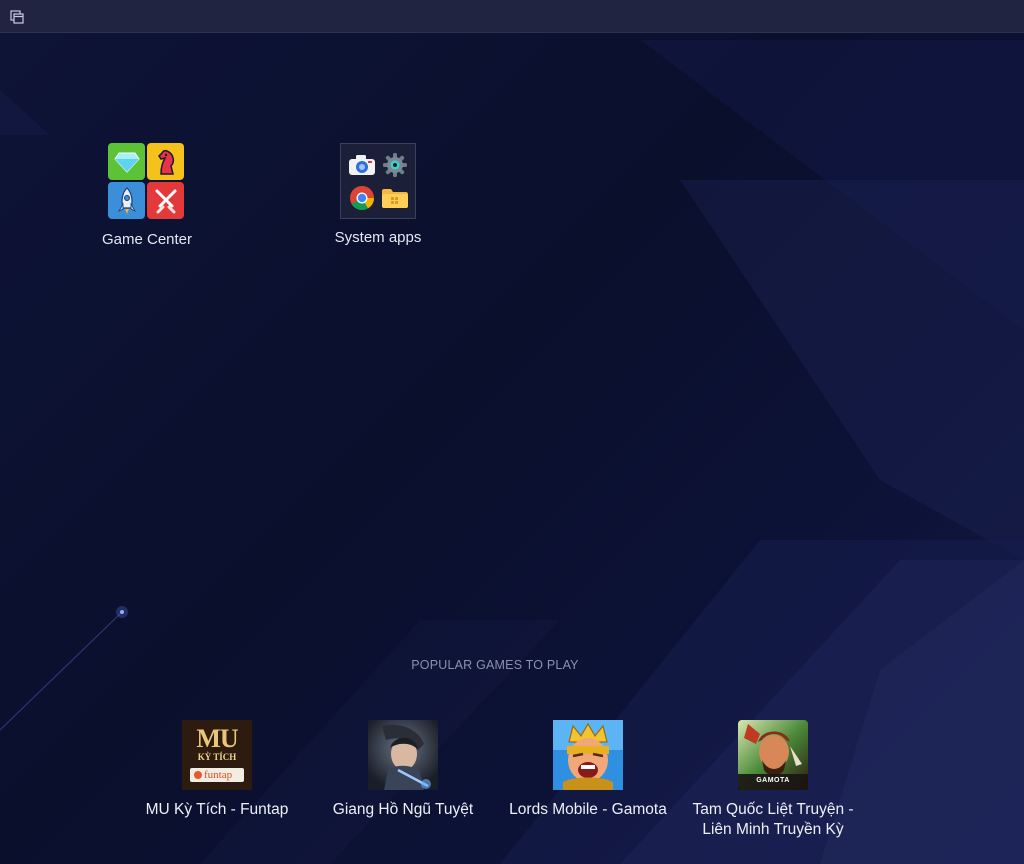 This screenshot has width=1024, height=864. I want to click on game-label: MU Kỳ Tích - Funtap, so click(217, 809).